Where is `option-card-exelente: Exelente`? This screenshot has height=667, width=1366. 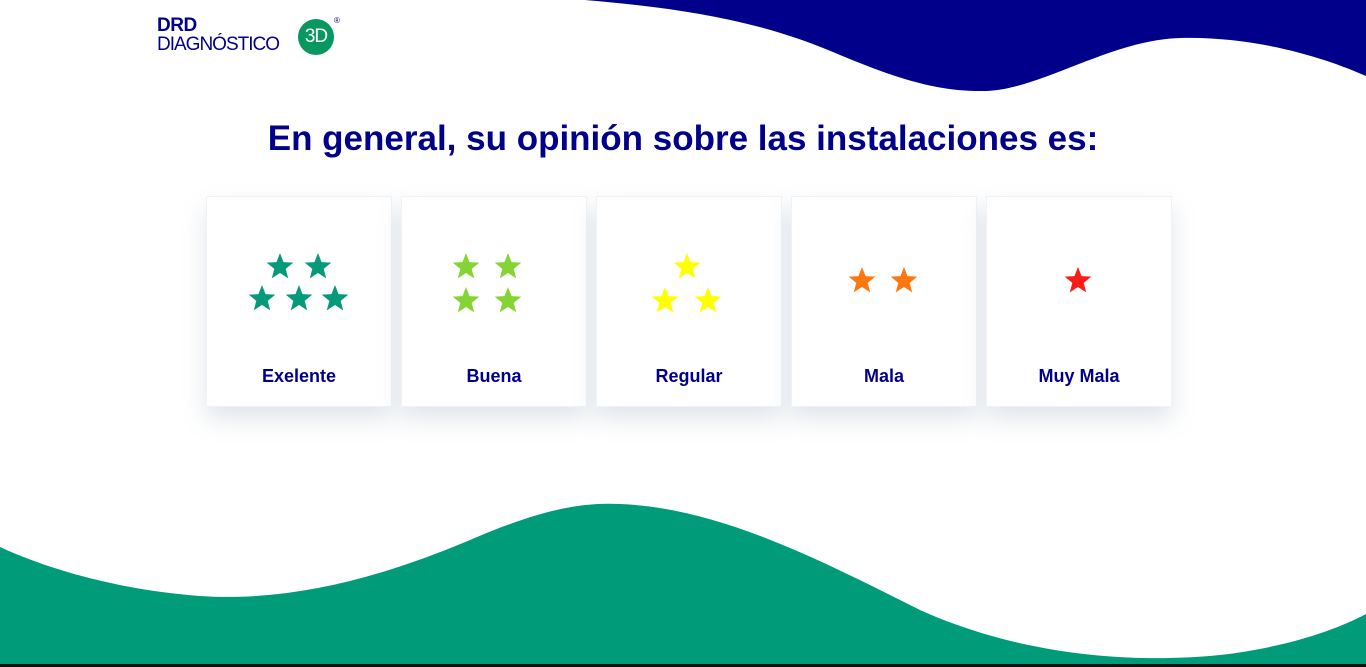
option-card-exelente: Exelente is located at coordinates (299, 301).